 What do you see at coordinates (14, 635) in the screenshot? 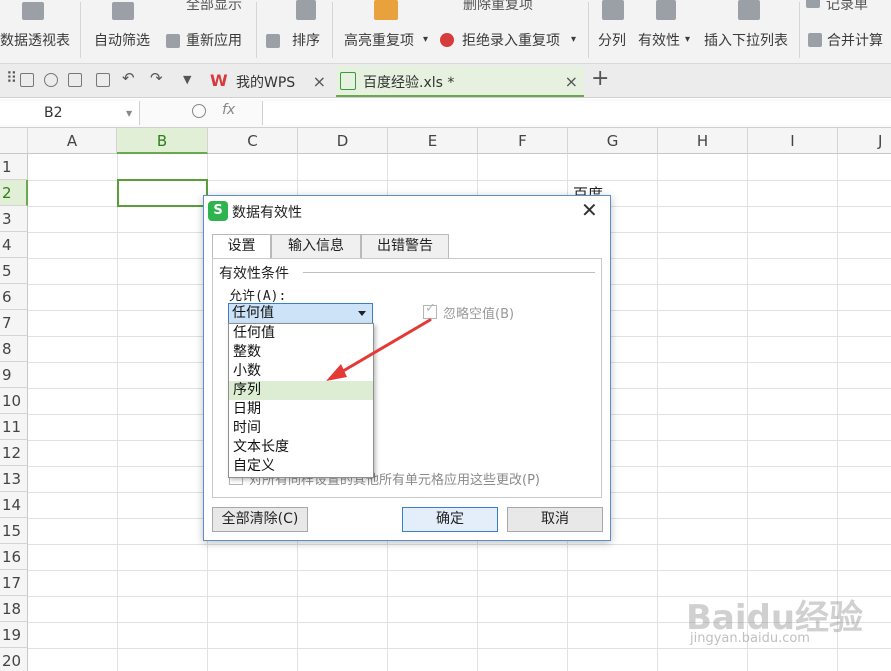
I see `row-header: 19` at bounding box center [14, 635].